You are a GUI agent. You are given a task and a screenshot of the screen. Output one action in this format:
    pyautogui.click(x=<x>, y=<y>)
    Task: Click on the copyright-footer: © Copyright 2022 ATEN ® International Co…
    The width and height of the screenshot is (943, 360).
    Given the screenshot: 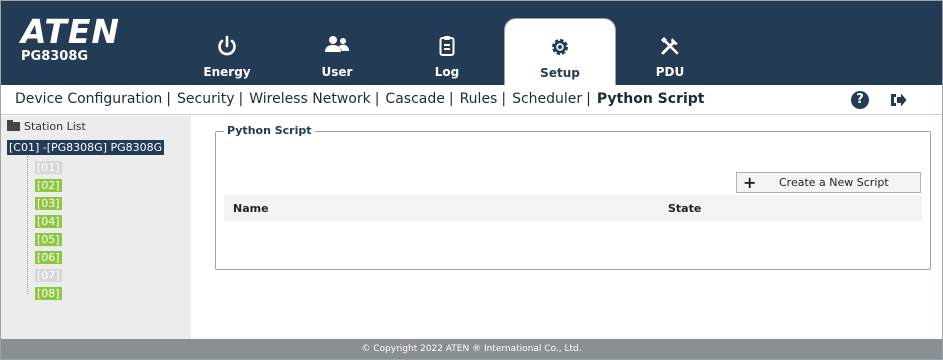 What is the action you would take?
    pyautogui.click(x=471, y=349)
    